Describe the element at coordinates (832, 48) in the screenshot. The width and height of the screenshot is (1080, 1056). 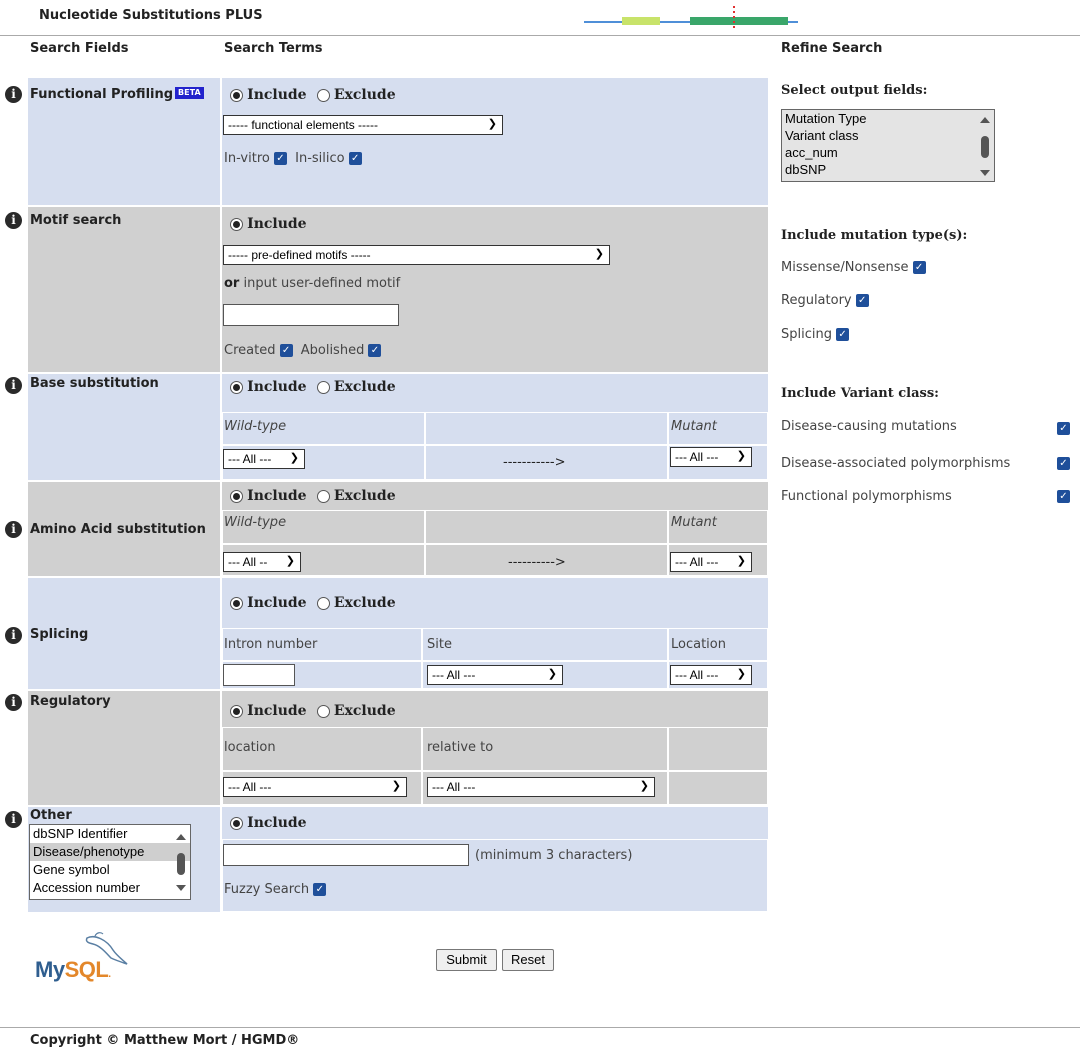
I see `col-refine-search: Refine Search` at that location.